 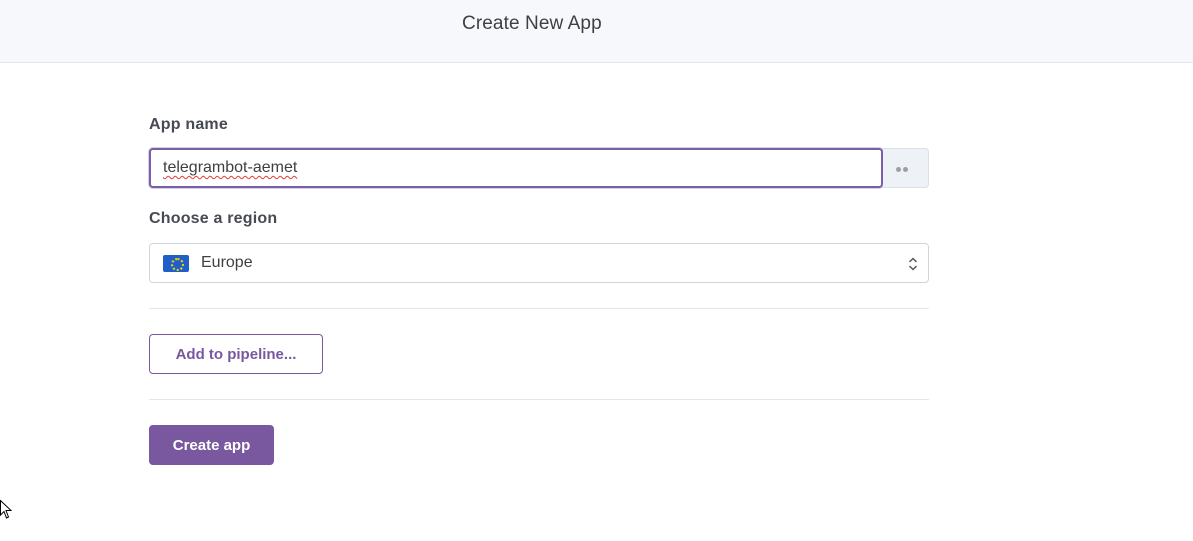 I want to click on page-title: Create New App, so click(x=532, y=23).